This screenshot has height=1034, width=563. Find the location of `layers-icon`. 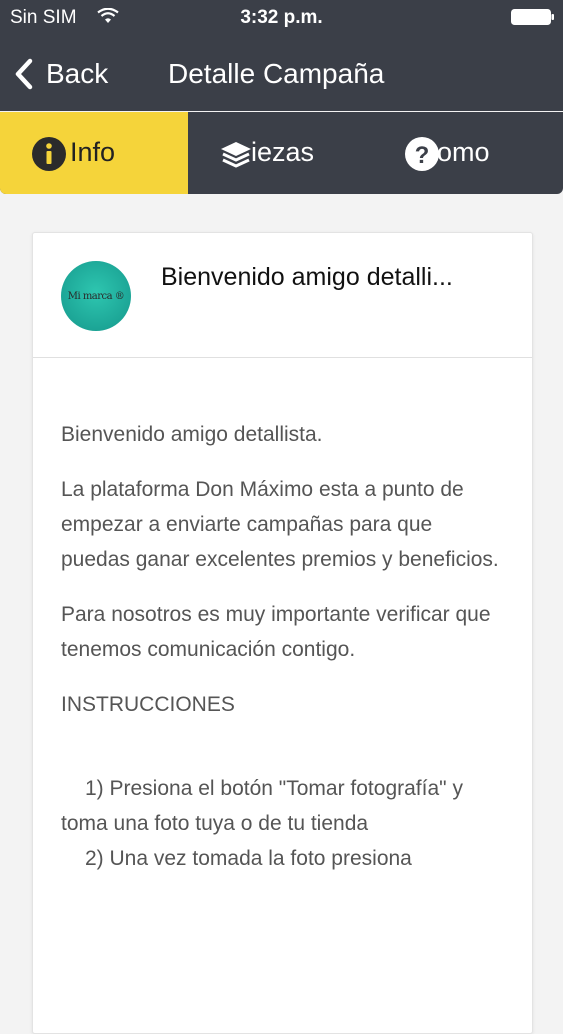

layers-icon is located at coordinates (236, 155).